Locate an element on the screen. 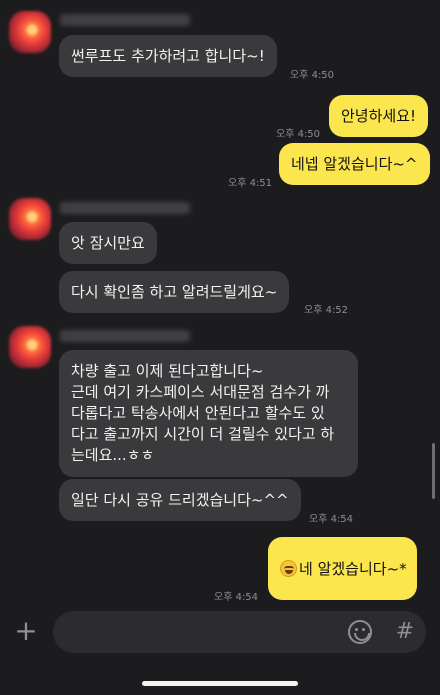 This screenshot has width=440, height=695. grin-sweat-emoji is located at coordinates (288, 568).